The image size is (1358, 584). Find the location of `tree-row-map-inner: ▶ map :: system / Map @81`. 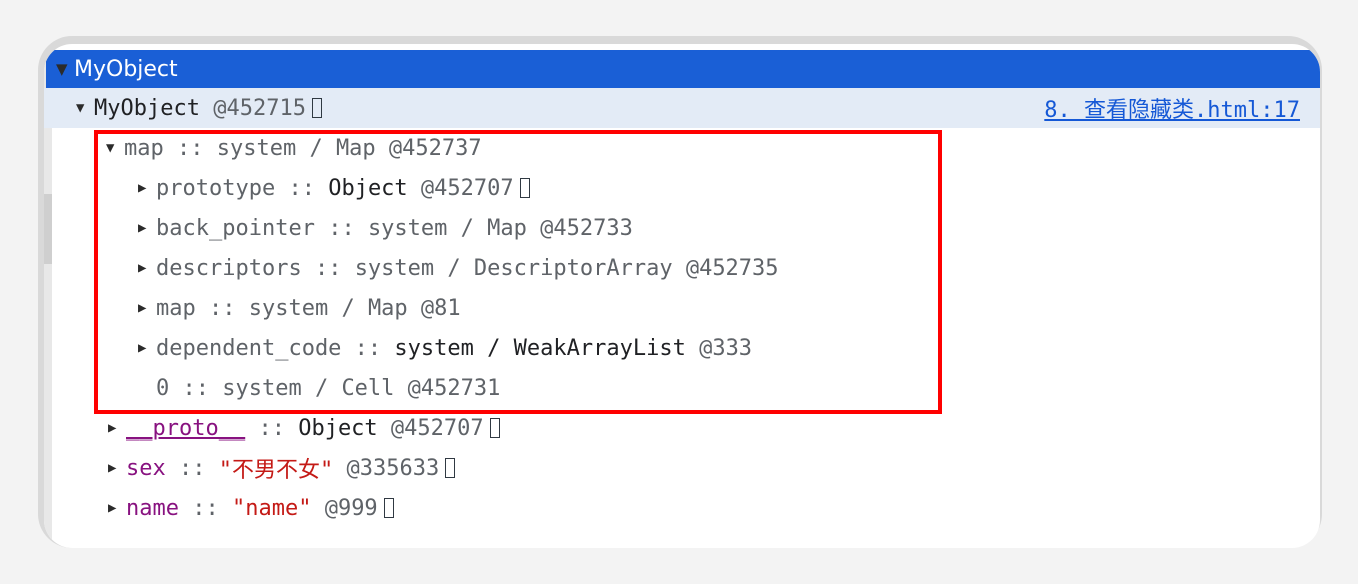

tree-row-map-inner: ▶ map :: system / Map @81 is located at coordinates (682, 308).